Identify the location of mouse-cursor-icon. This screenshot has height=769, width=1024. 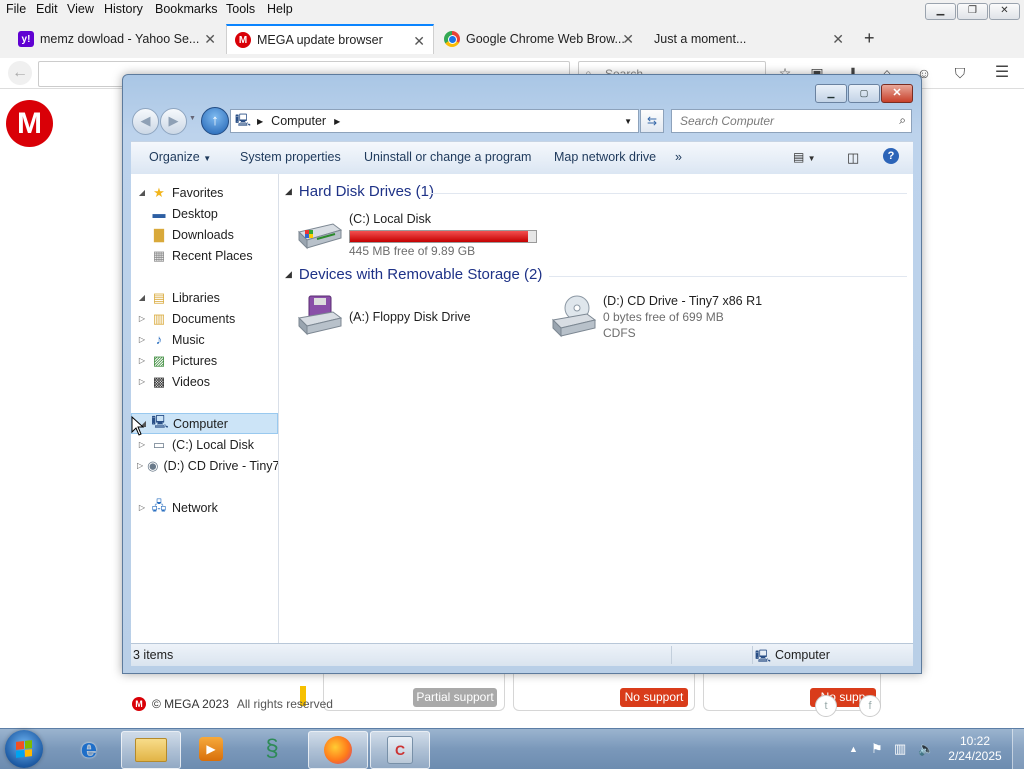
(138, 426).